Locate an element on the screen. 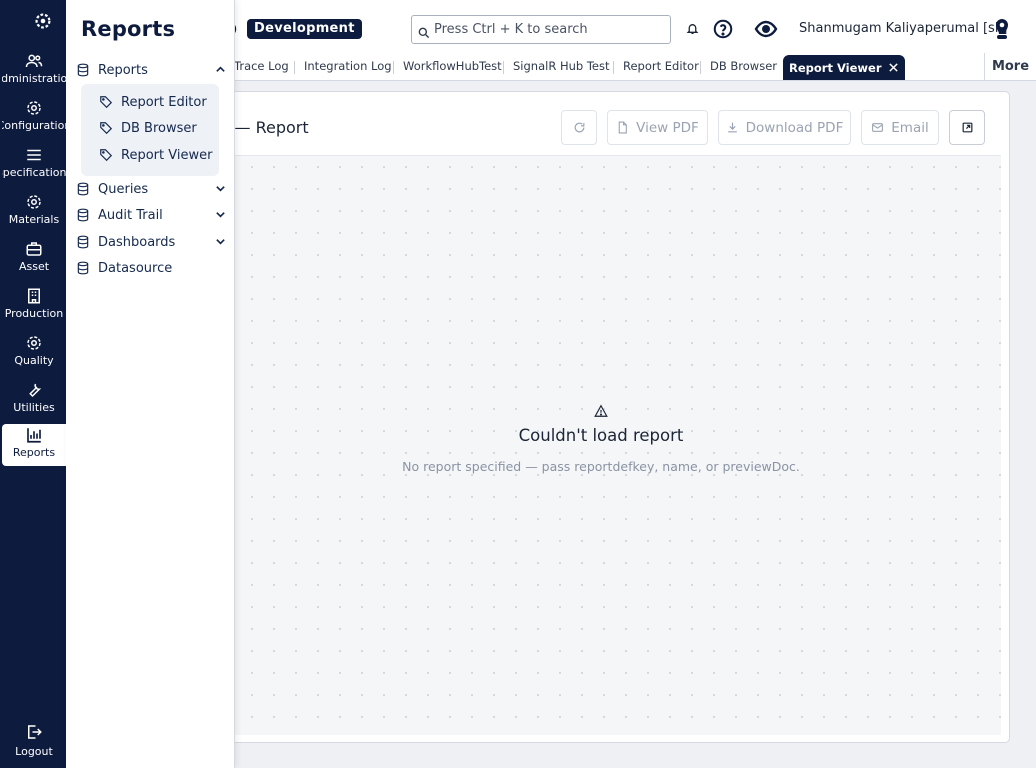  more-label: More is located at coordinates (1010, 66).